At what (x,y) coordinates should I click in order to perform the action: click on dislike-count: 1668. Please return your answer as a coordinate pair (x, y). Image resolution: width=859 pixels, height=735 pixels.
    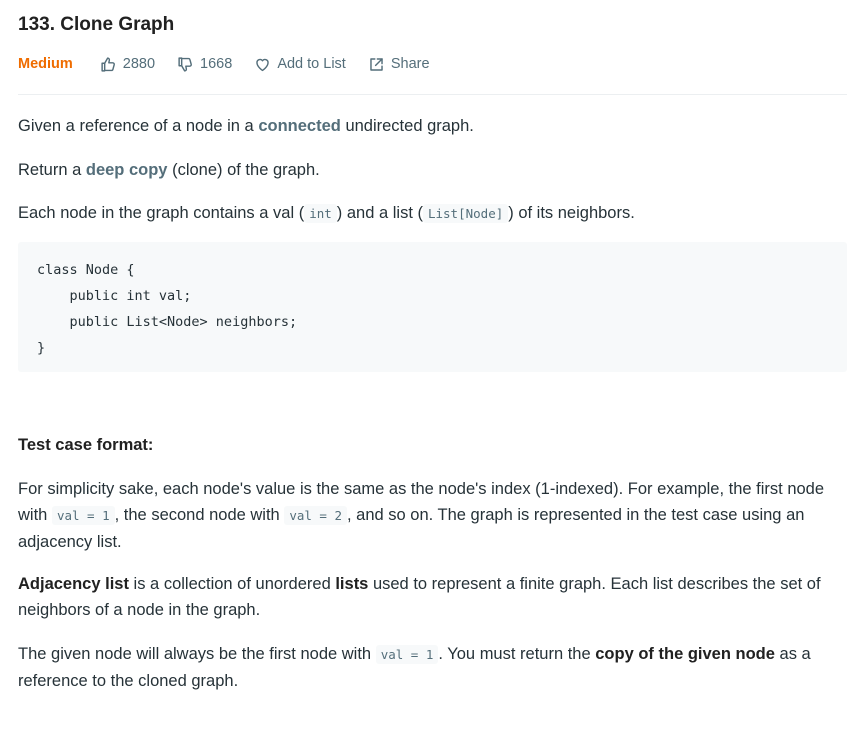
    Looking at the image, I should click on (216, 64).